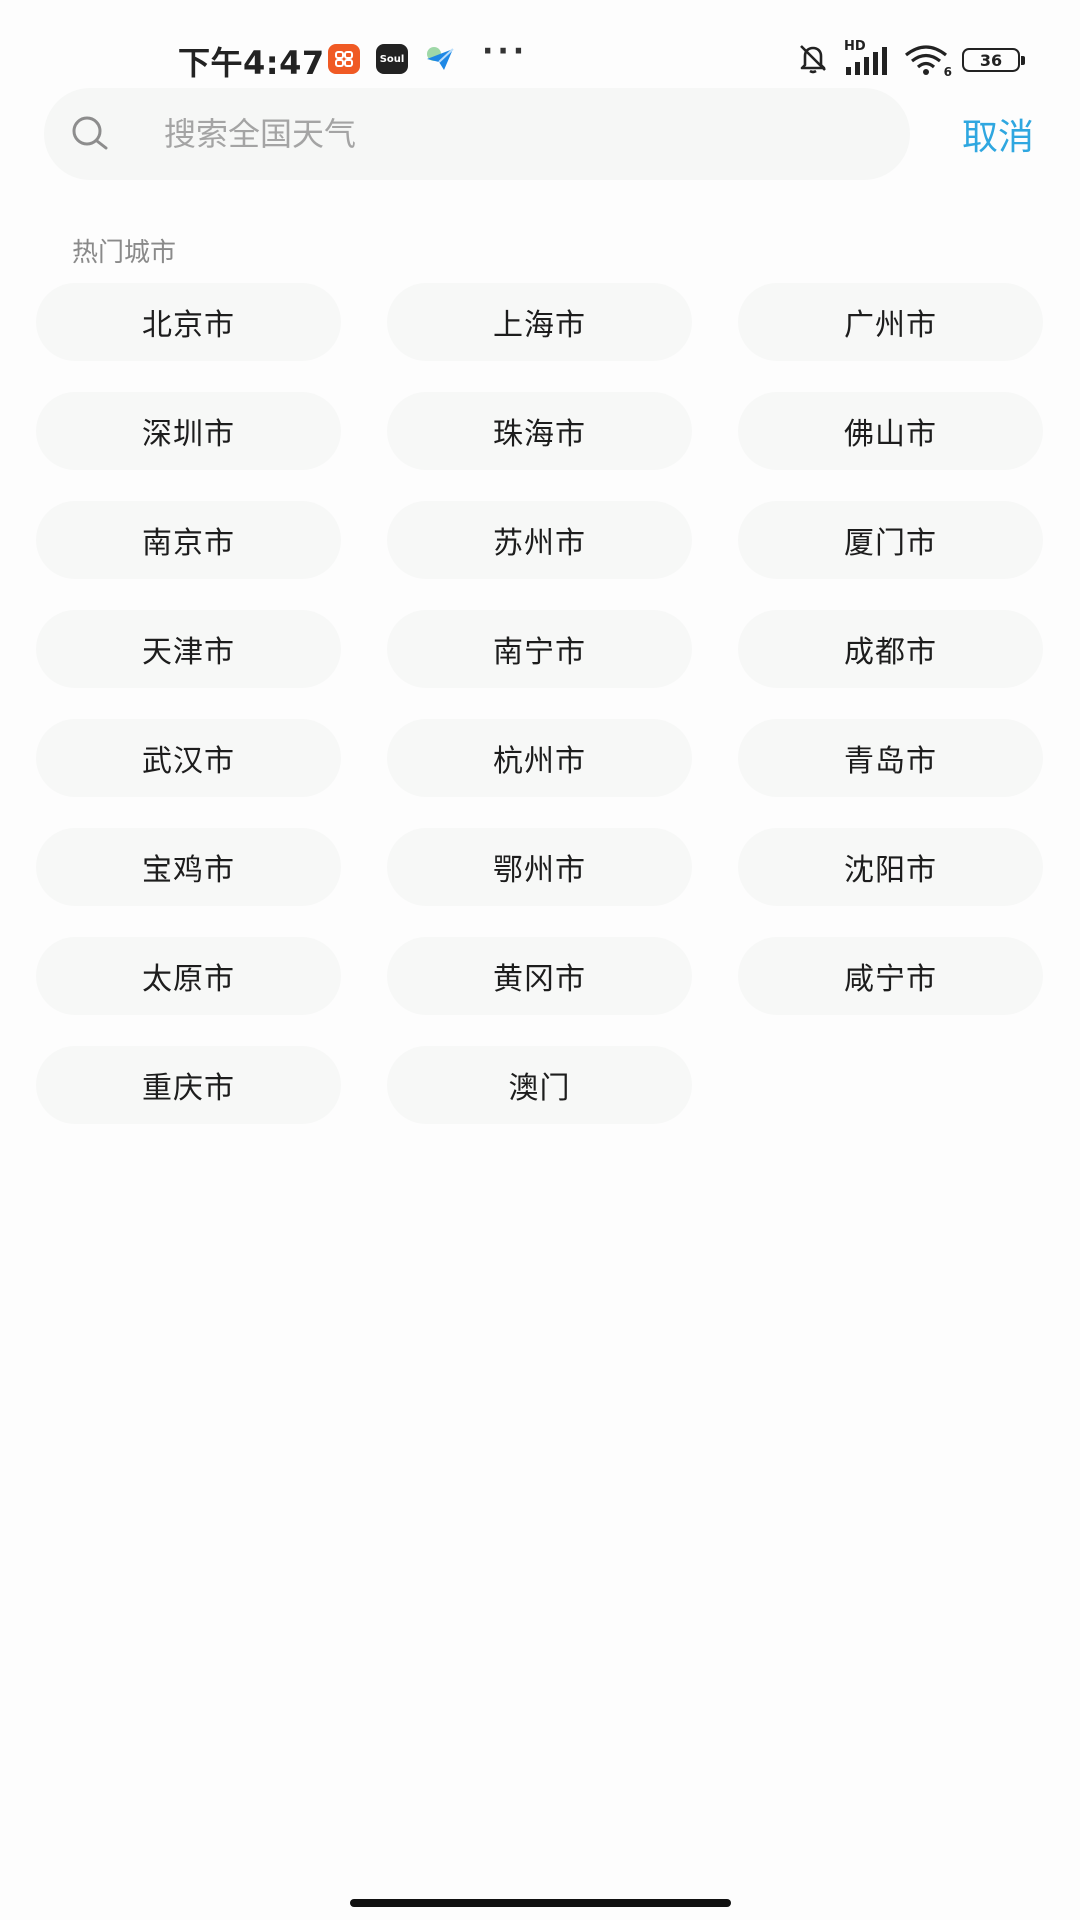  I want to click on city-button: 佛山市, so click(890, 431).